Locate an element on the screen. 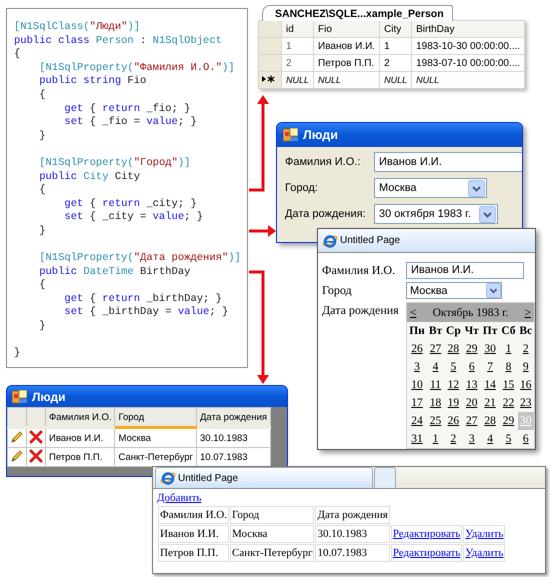  calendar-day: 23 is located at coordinates (526, 403).